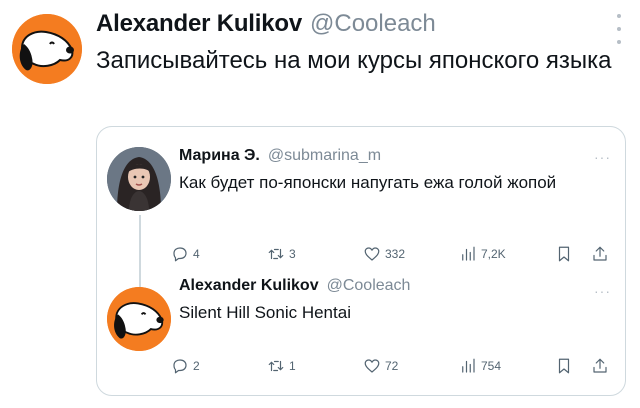  Describe the element at coordinates (493, 254) in the screenshot. I see `views-count: 7,2K` at that location.